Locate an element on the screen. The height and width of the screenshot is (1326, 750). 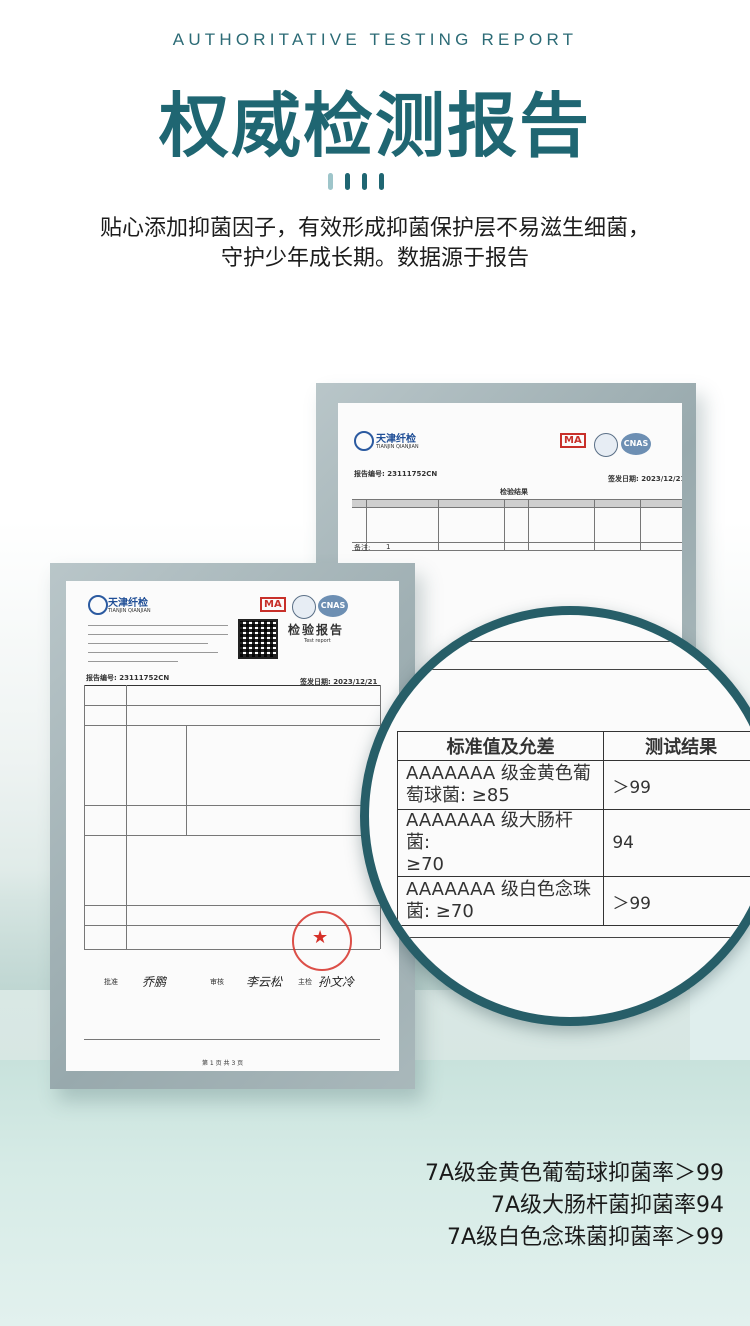
back-remark-label: 备注: is located at coordinates (362, 548).